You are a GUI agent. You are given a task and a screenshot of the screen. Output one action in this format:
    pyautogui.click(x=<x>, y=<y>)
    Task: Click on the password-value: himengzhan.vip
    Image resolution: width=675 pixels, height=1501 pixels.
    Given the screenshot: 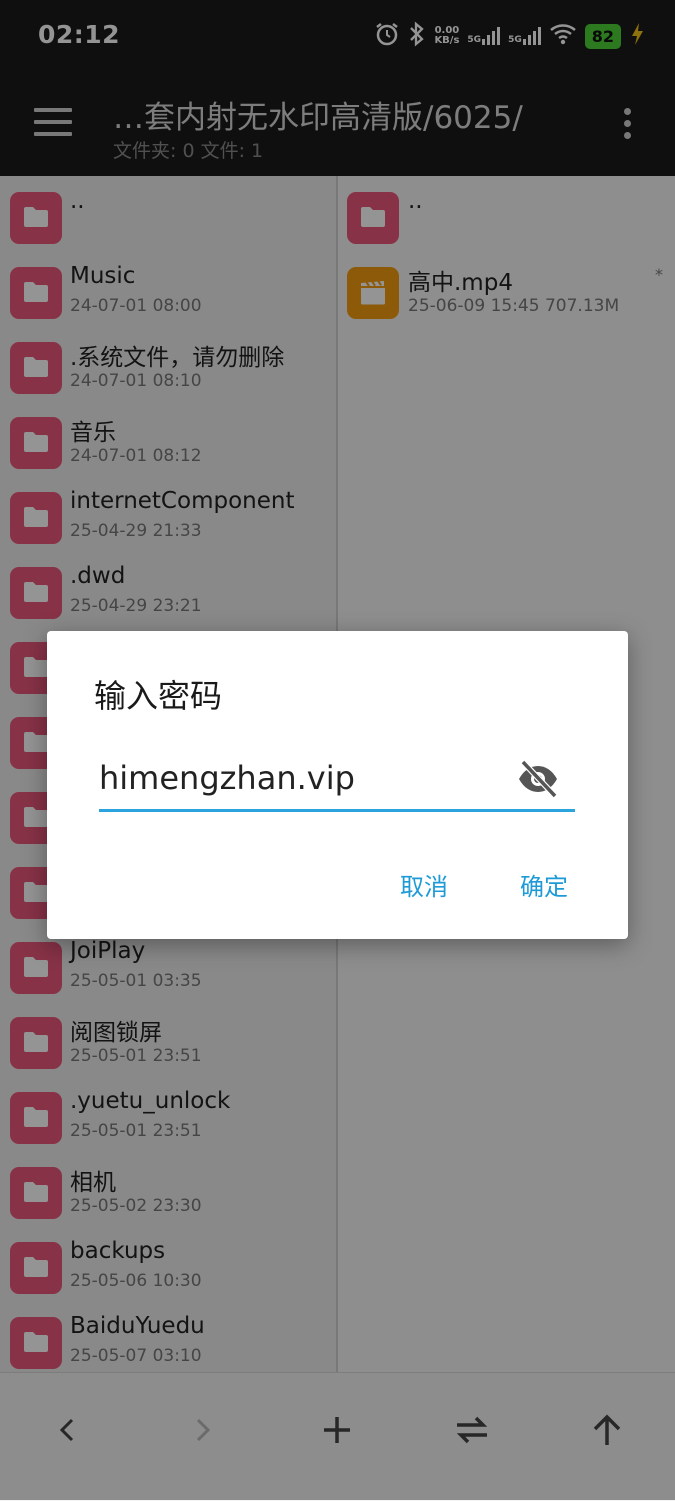 What is the action you would take?
    pyautogui.click(x=227, y=778)
    